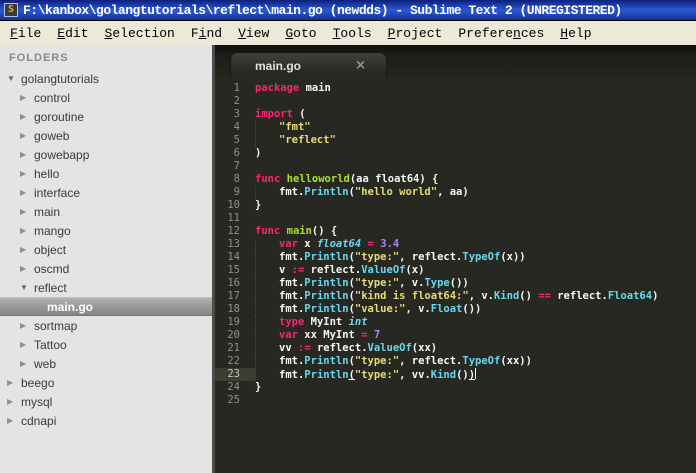 Image resolution: width=696 pixels, height=473 pixels. Describe the element at coordinates (455, 61) in the screenshot. I see `tab-bar: main.go ×` at that location.